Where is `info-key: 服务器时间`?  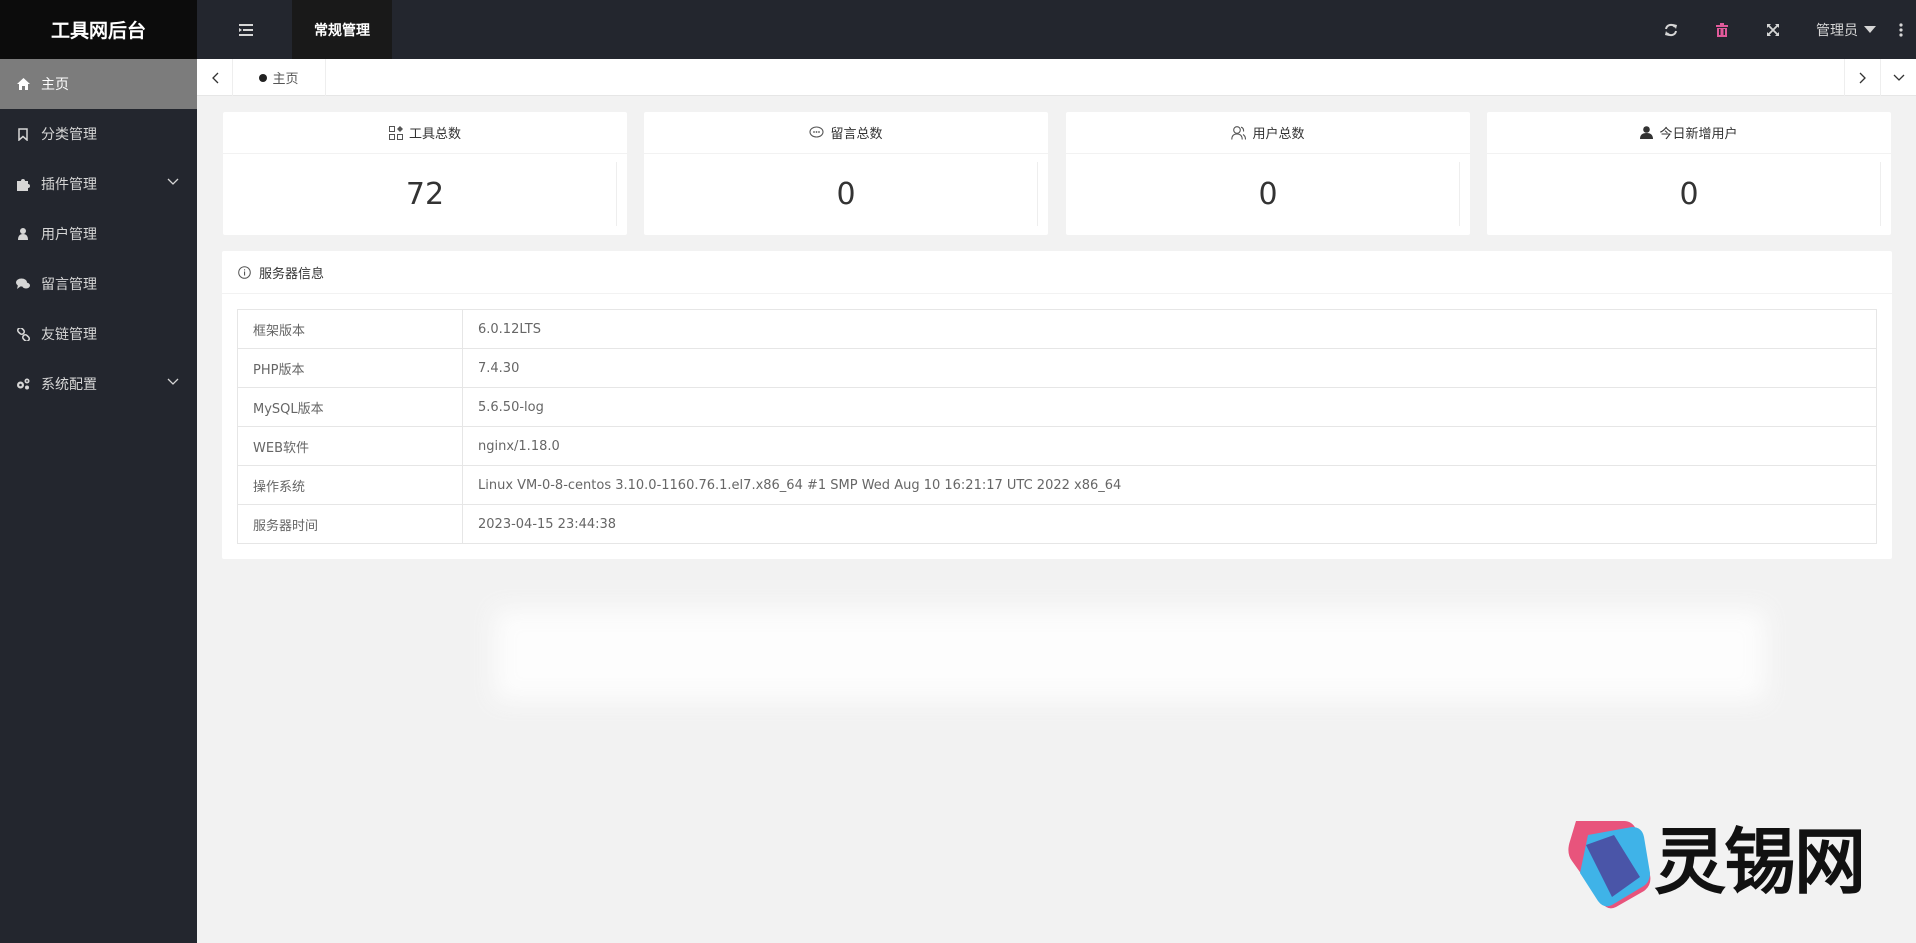
info-key: 服务器时间 is located at coordinates (350, 524).